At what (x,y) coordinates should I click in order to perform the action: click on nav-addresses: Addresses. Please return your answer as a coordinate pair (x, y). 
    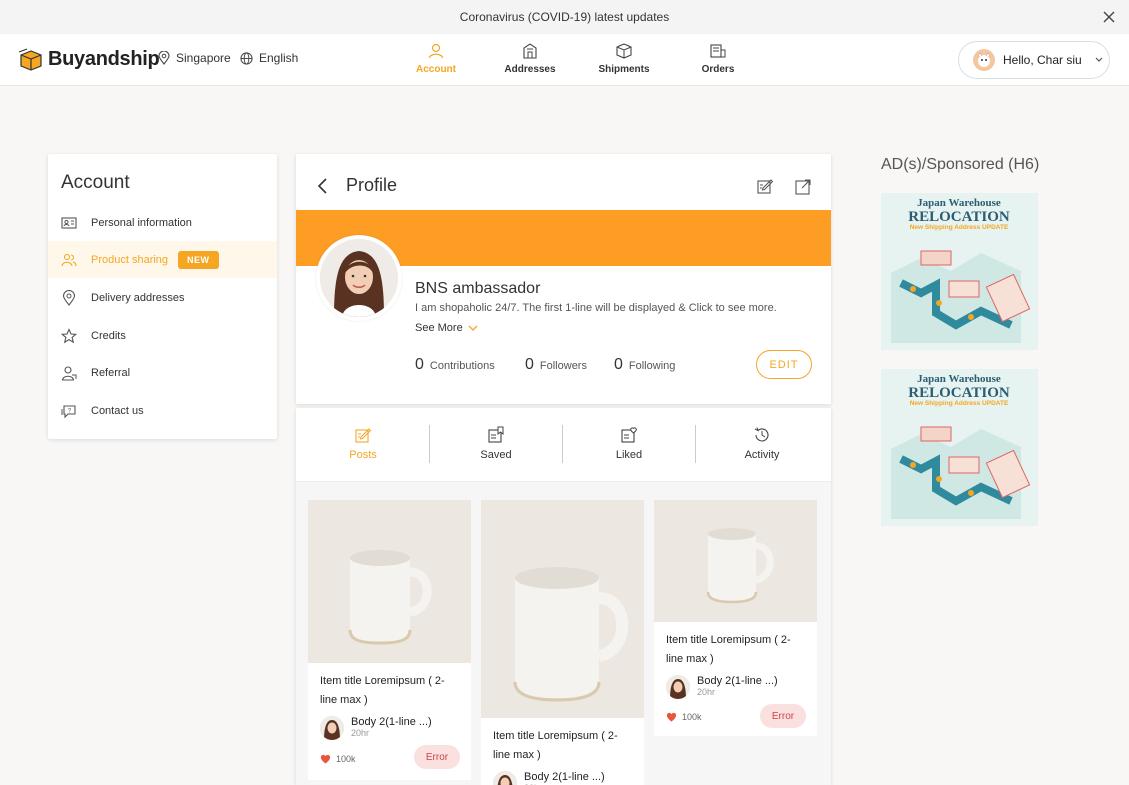
    Looking at the image, I should click on (530, 58).